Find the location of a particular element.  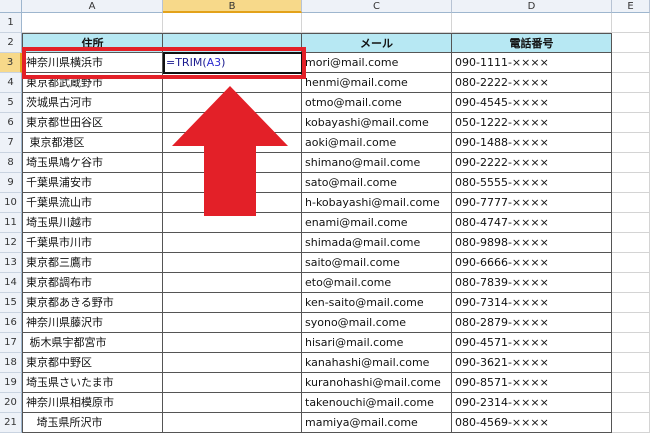

row-header: 1 is located at coordinates (11, 23).